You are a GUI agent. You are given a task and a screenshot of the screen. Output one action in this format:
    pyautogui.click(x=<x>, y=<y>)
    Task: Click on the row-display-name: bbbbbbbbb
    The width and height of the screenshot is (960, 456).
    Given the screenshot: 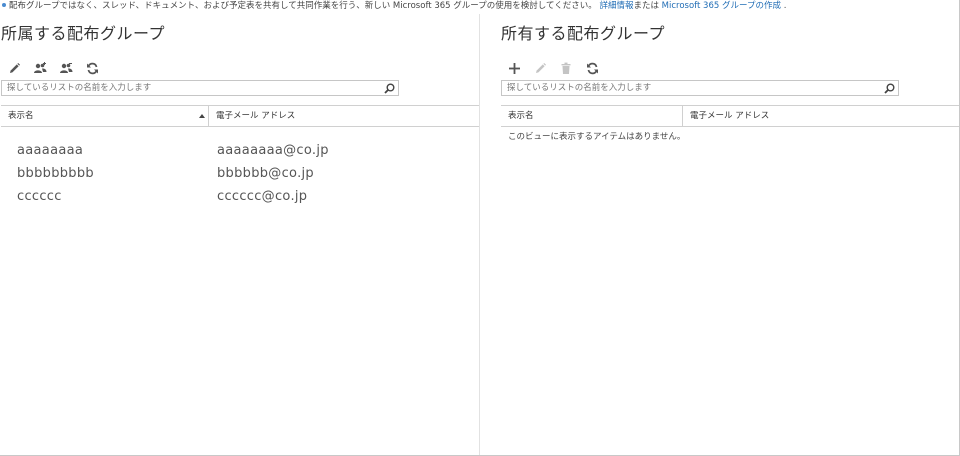 What is the action you would take?
    pyautogui.click(x=55, y=173)
    